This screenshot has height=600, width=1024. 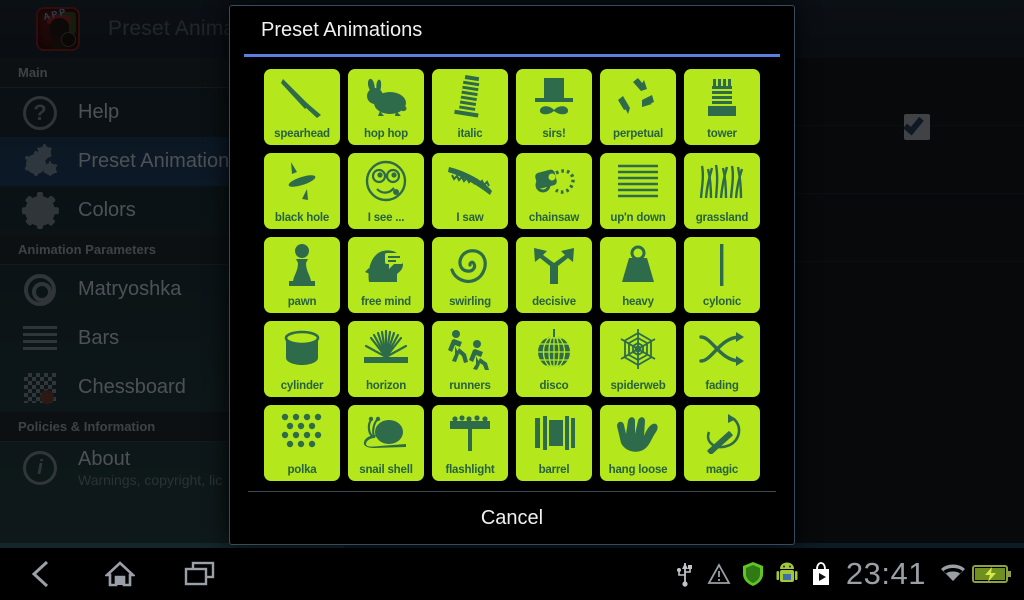 I want to click on preset-tile-label: horizon, so click(x=386, y=386).